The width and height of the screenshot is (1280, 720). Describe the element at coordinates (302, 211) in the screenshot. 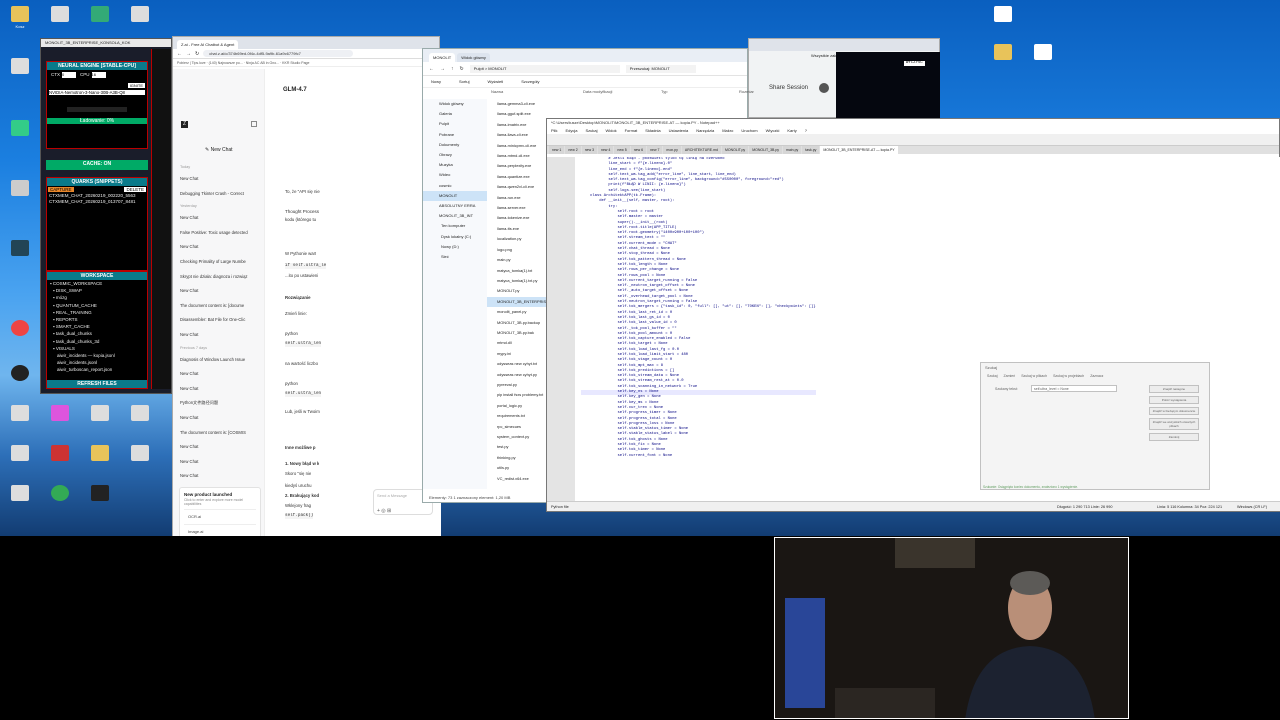

I see `thought-process: Thought Process` at that location.